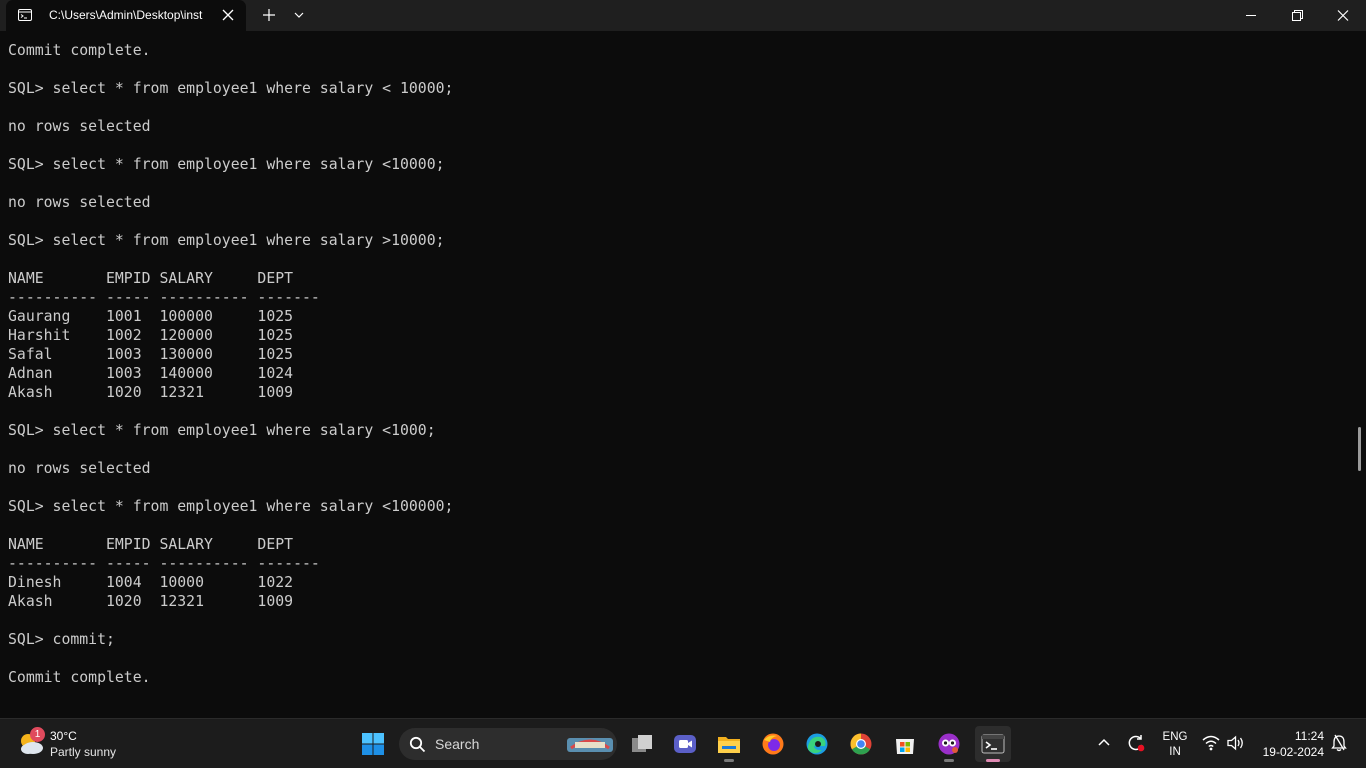 Image resolution: width=1366 pixels, height=768 pixels. I want to click on close-window-icon, so click(1343, 15).